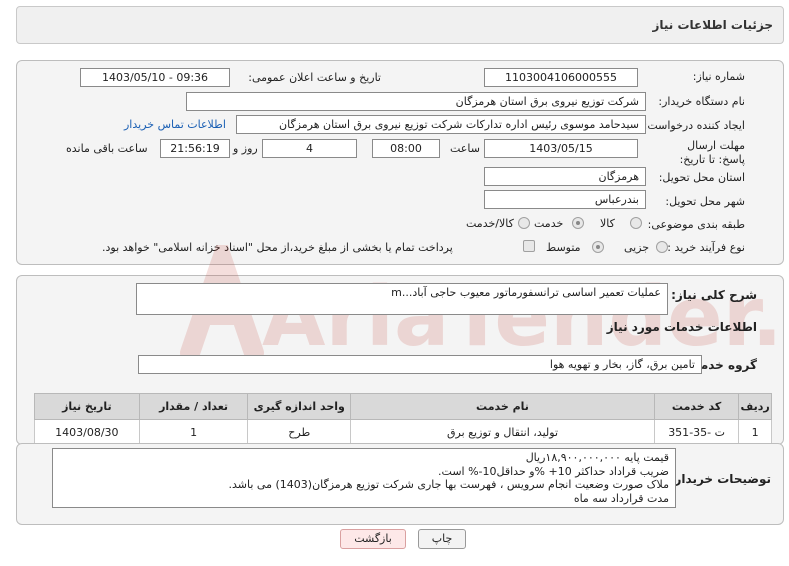 This screenshot has height=566, width=789. What do you see at coordinates (565, 176) in the screenshot?
I see `province-field: هرمزگان` at bounding box center [565, 176].